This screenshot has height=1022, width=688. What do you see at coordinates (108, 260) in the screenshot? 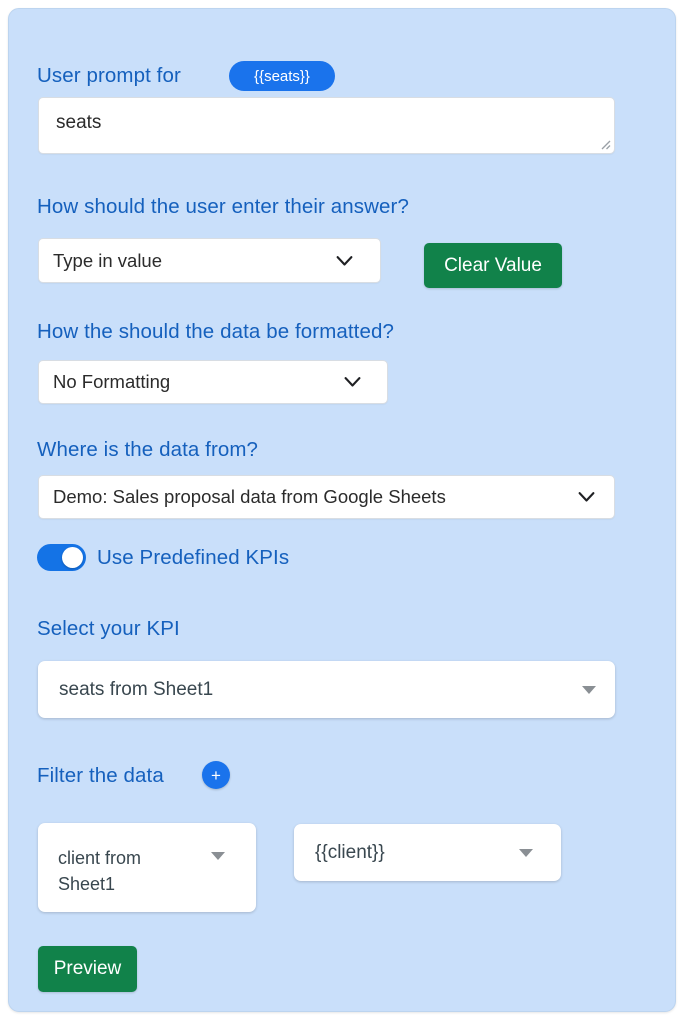
I see `input-mode-selected-value: Type in value` at bounding box center [108, 260].